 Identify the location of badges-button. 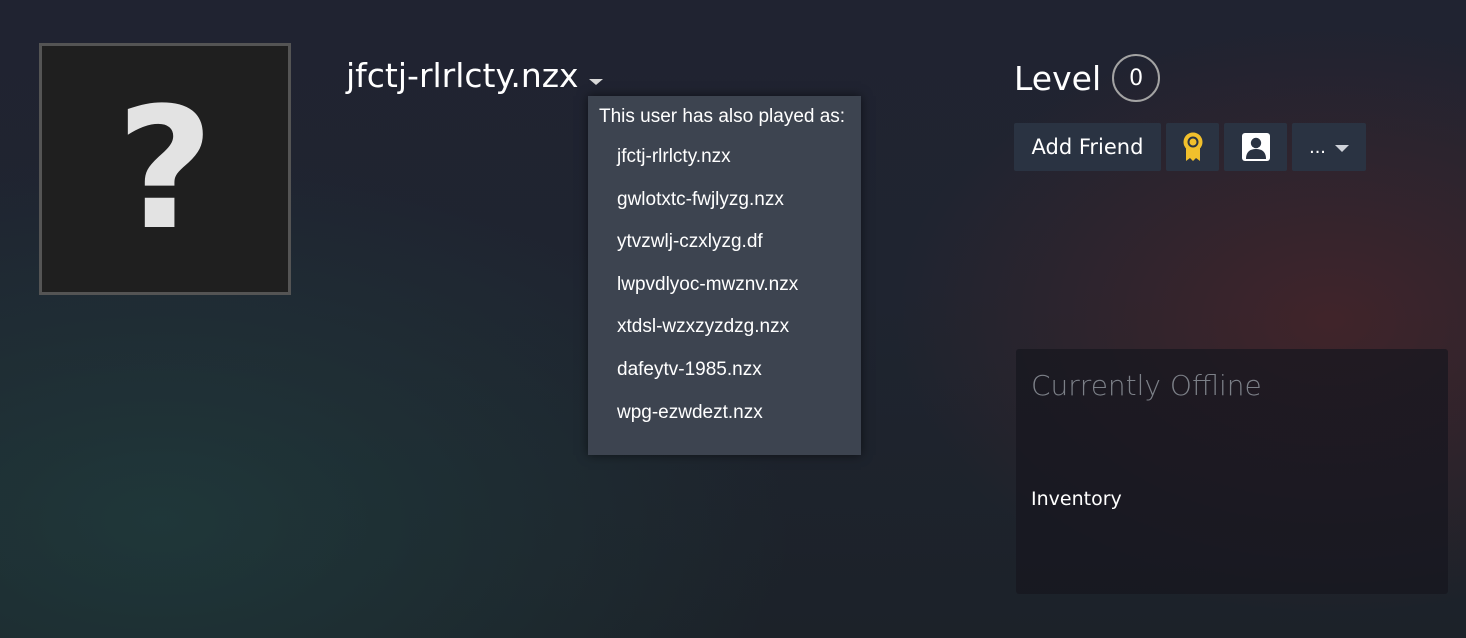
(1192, 147).